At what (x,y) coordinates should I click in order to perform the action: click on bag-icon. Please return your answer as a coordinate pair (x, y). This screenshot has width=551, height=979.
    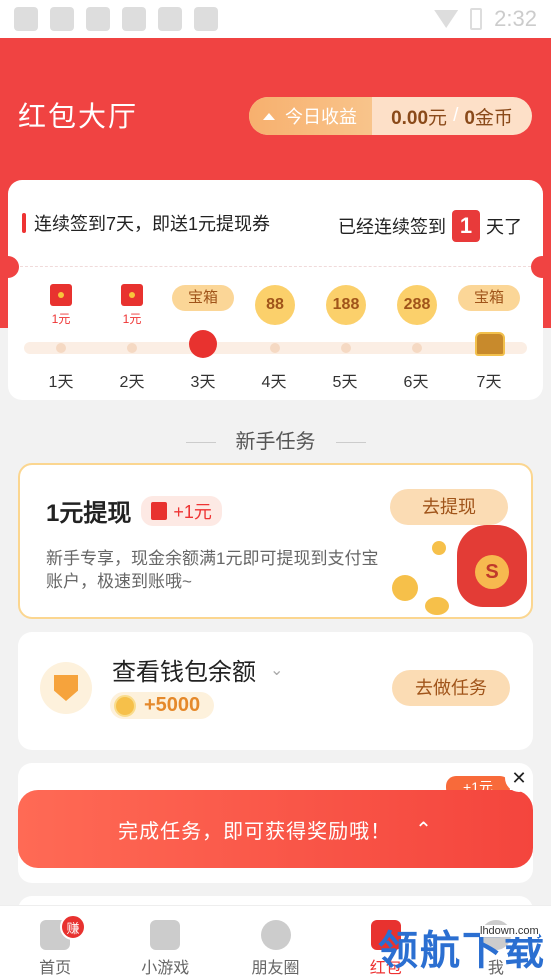
    Looking at the image, I should click on (206, 19).